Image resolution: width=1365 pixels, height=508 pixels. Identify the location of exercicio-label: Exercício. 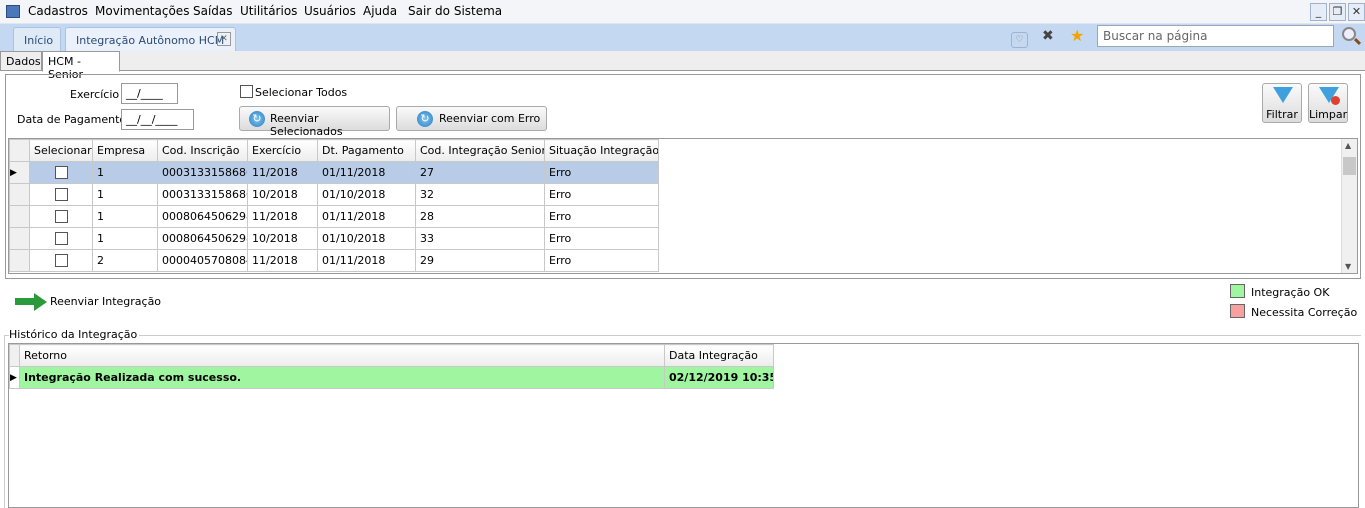
(95, 94).